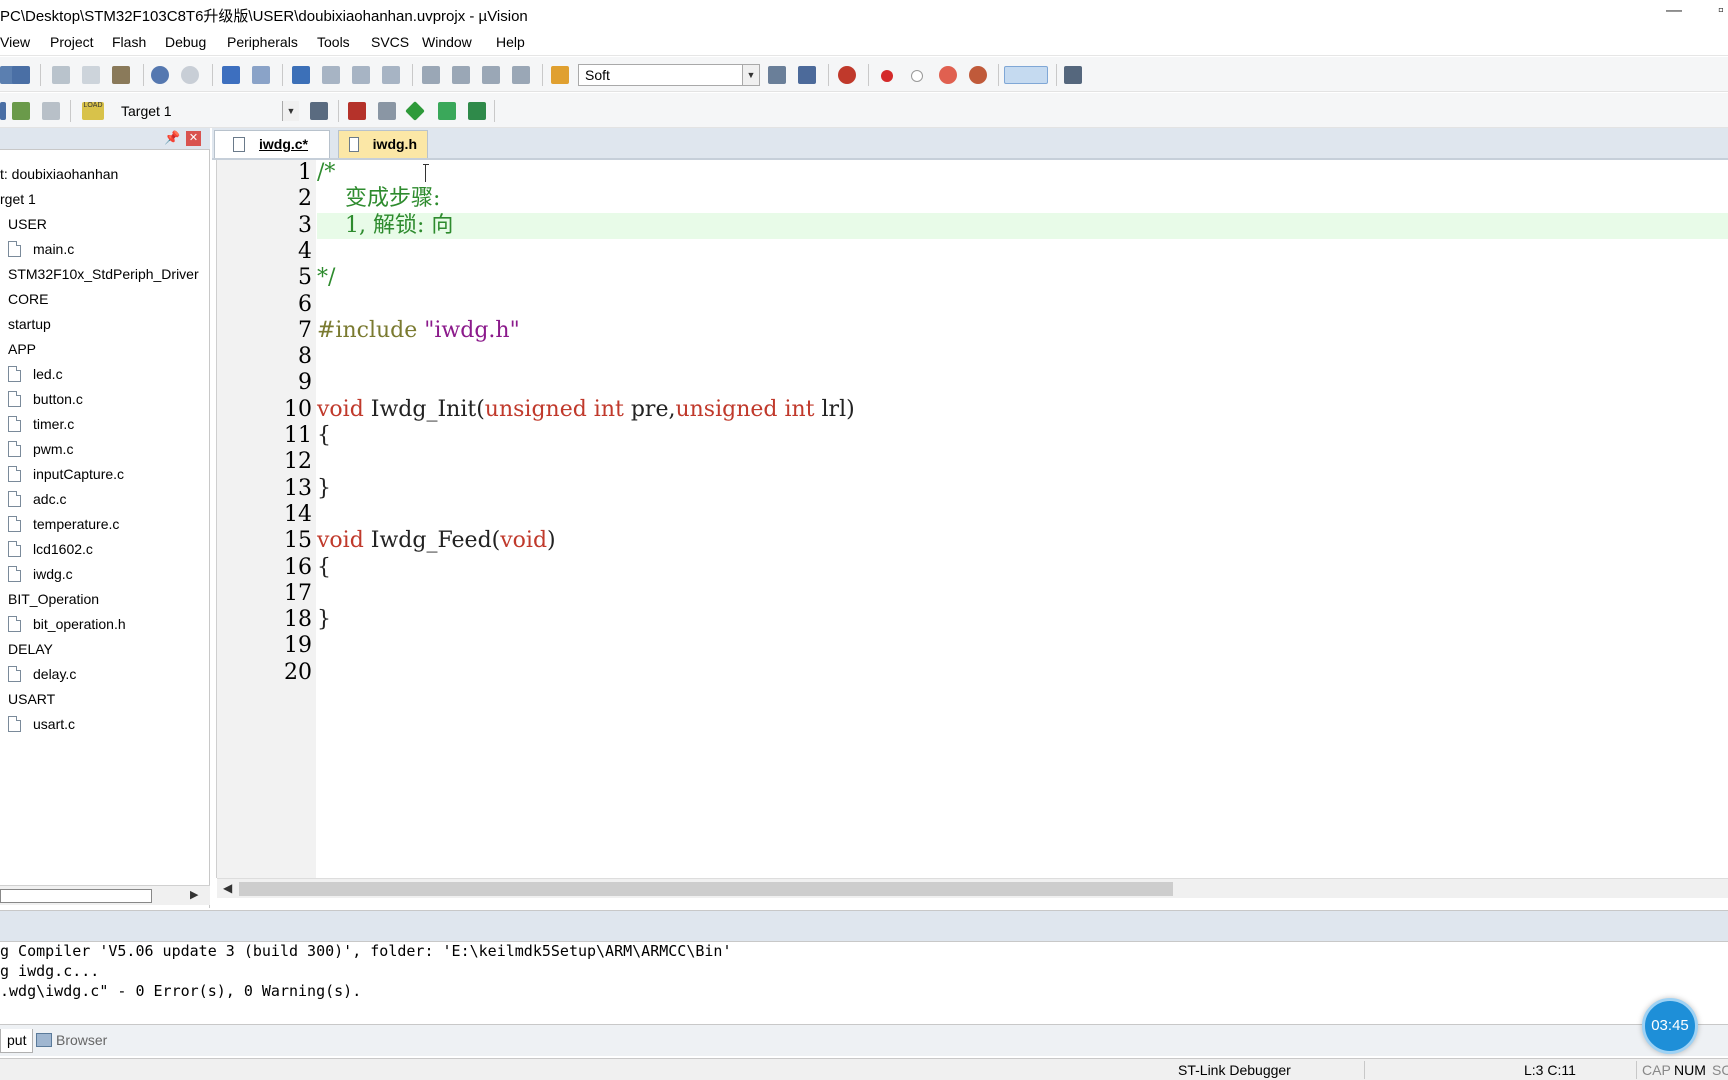 The image size is (1728, 1080). Describe the element at coordinates (129, 42) in the screenshot. I see `menu-flash: Flash` at that location.